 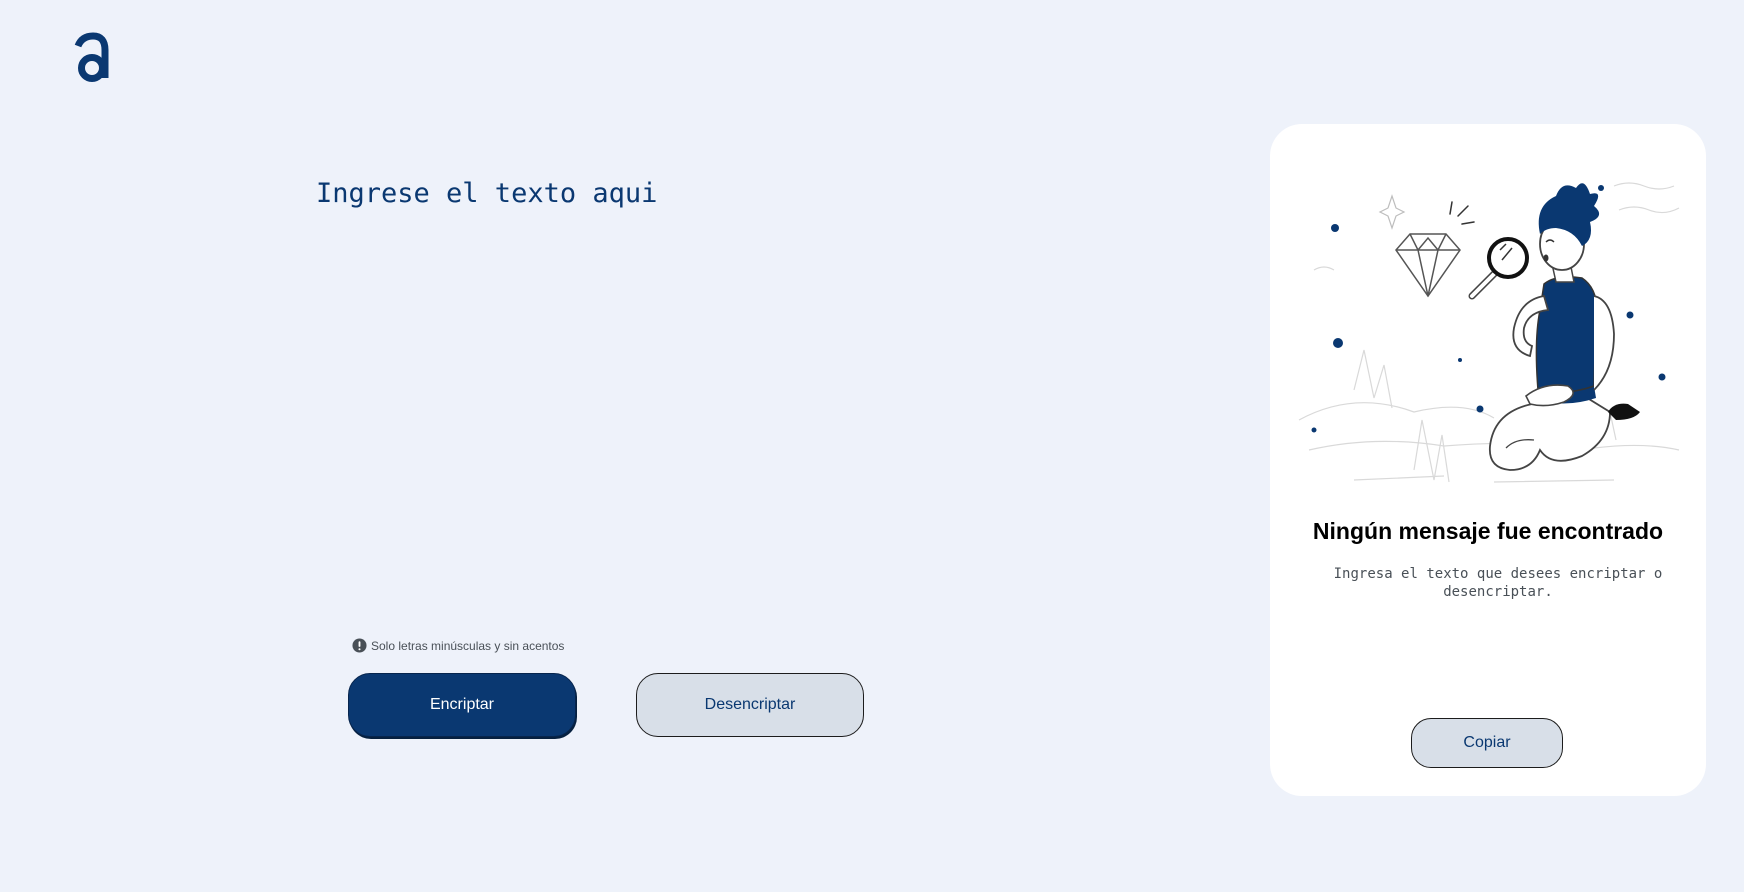 What do you see at coordinates (359, 645) in the screenshot?
I see `exclamation-circle-icon` at bounding box center [359, 645].